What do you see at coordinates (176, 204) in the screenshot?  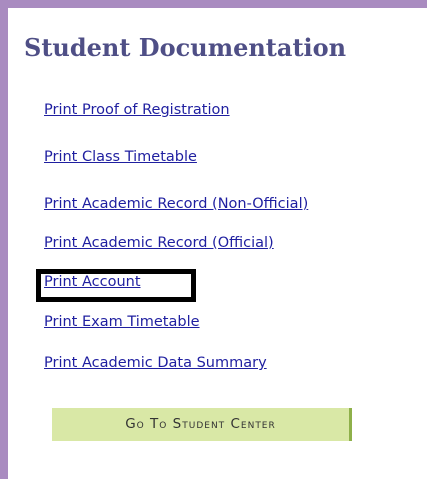 I see `link-print-academic-record-non-official: Print Academic Record (Non-Official)` at bounding box center [176, 204].